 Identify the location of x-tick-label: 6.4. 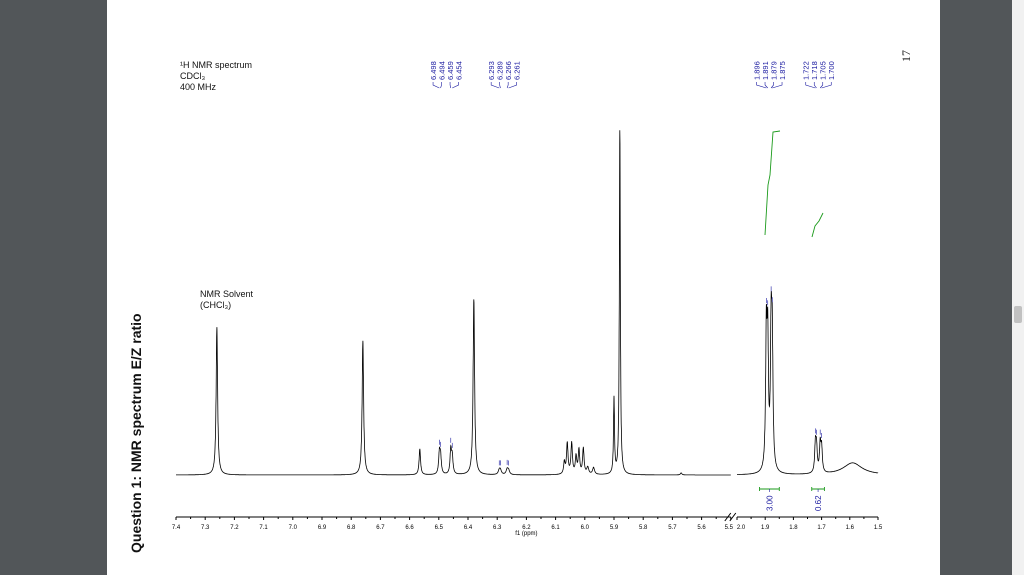
(468, 528).